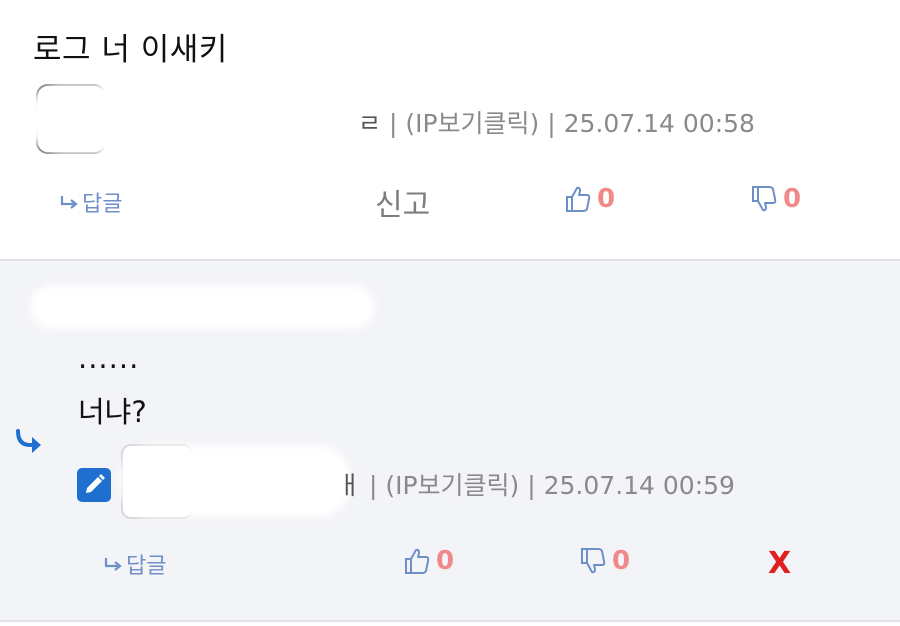 The image size is (900, 626). Describe the element at coordinates (349, 485) in the screenshot. I see `nickname: ㅐ` at that location.